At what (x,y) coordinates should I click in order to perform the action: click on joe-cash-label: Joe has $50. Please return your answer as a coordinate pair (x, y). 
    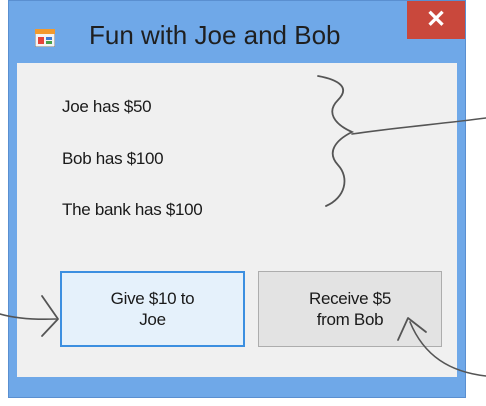
    Looking at the image, I should click on (107, 106).